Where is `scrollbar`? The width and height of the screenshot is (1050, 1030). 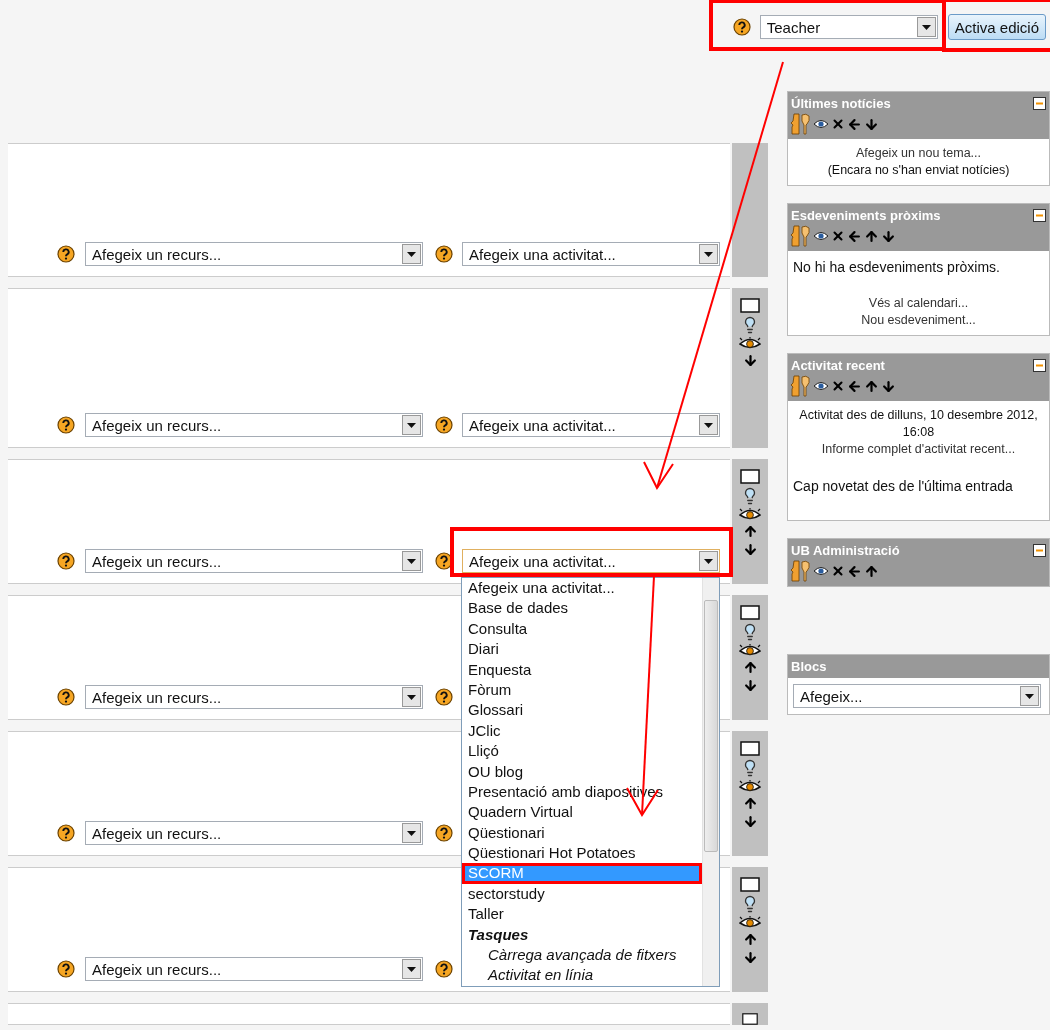
scrollbar is located at coordinates (710, 782).